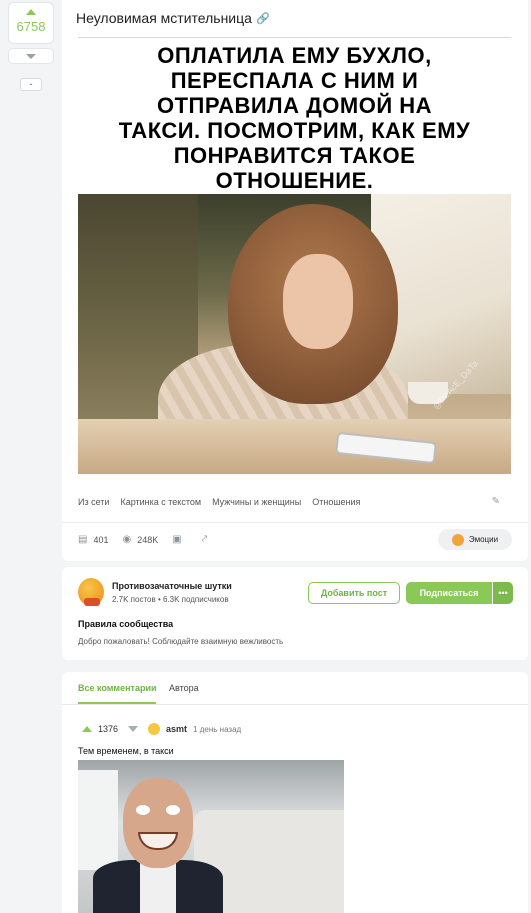 The width and height of the screenshot is (531, 913). What do you see at coordinates (161, 729) in the screenshot?
I see `comment-header: 1376 asmt 1 день назад` at bounding box center [161, 729].